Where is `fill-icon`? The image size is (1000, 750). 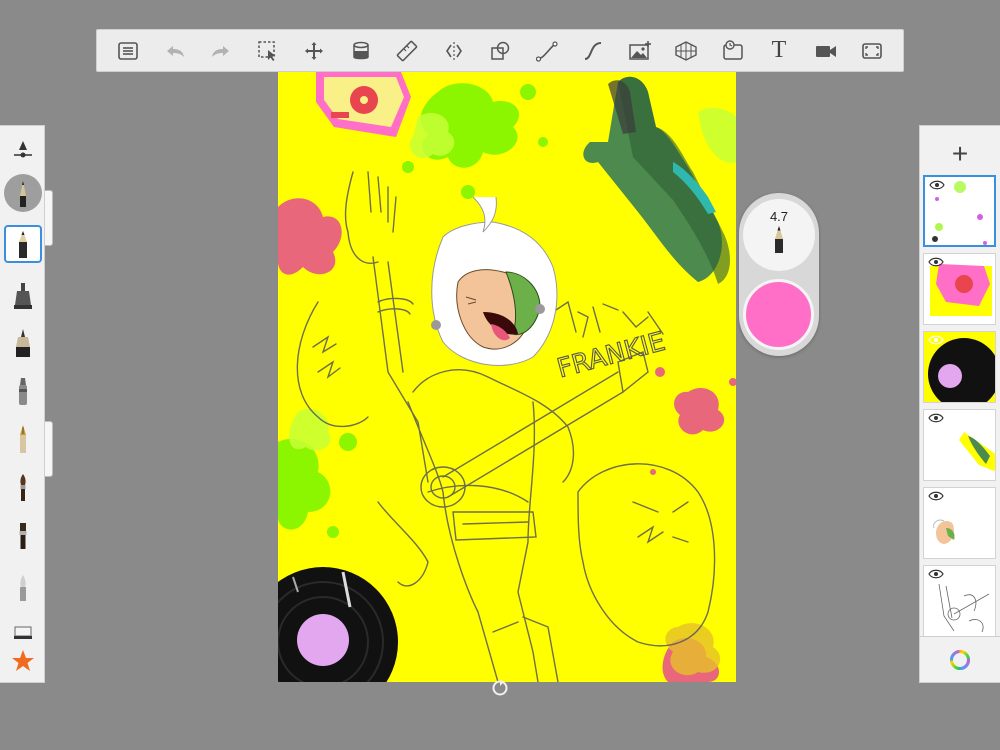 fill-icon is located at coordinates (361, 51).